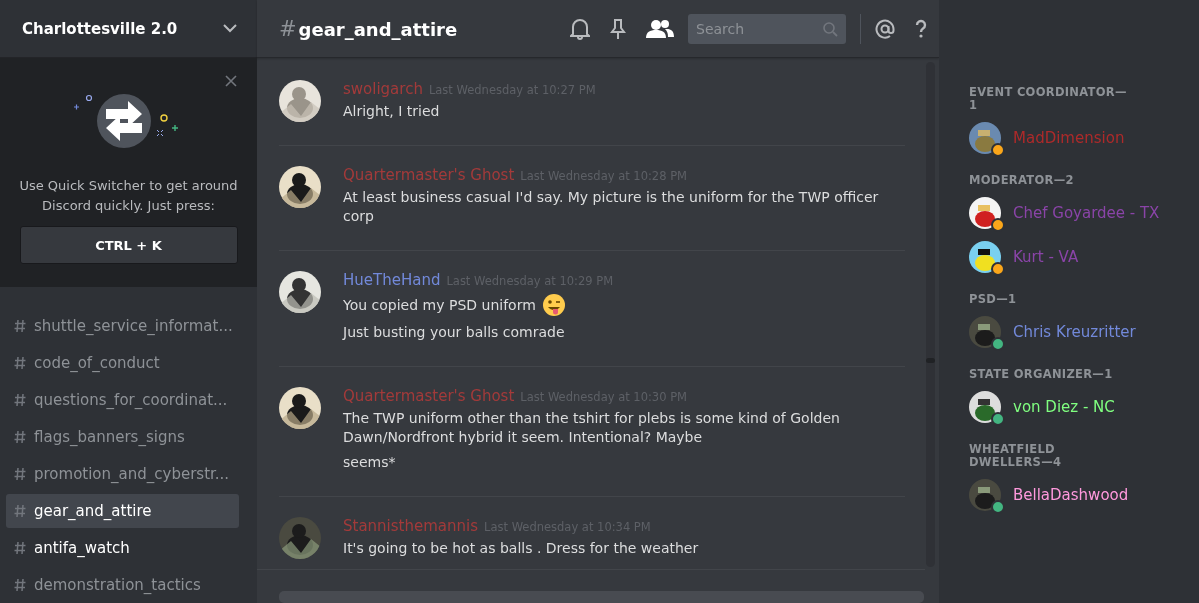  Describe the element at coordinates (580, 28) in the screenshot. I see `bell-icon` at that location.